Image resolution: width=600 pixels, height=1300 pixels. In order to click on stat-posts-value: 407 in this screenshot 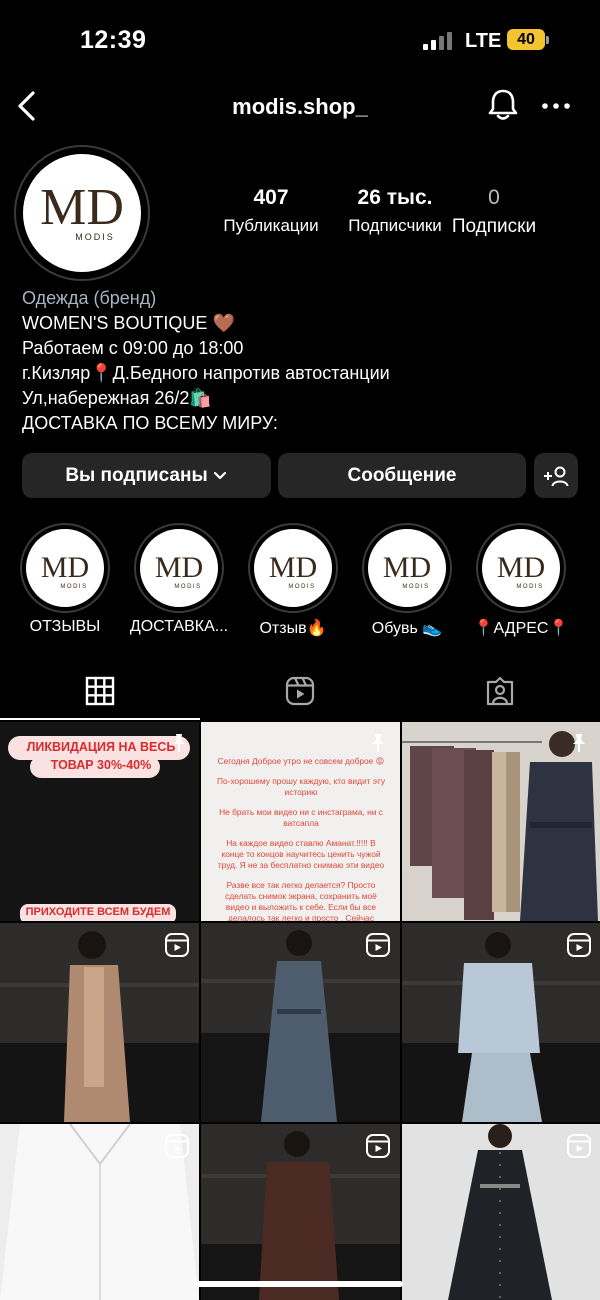, I will do `click(271, 197)`.